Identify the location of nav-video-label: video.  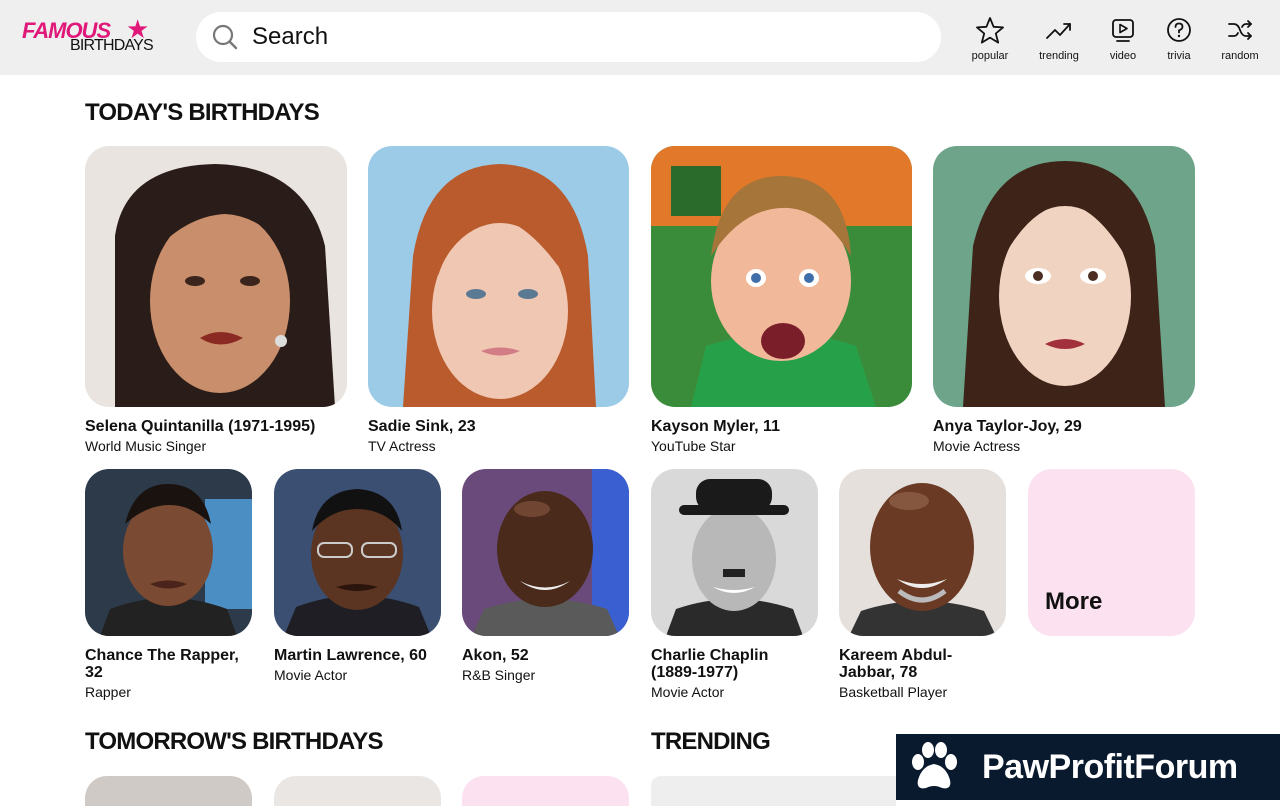
(1123, 56).